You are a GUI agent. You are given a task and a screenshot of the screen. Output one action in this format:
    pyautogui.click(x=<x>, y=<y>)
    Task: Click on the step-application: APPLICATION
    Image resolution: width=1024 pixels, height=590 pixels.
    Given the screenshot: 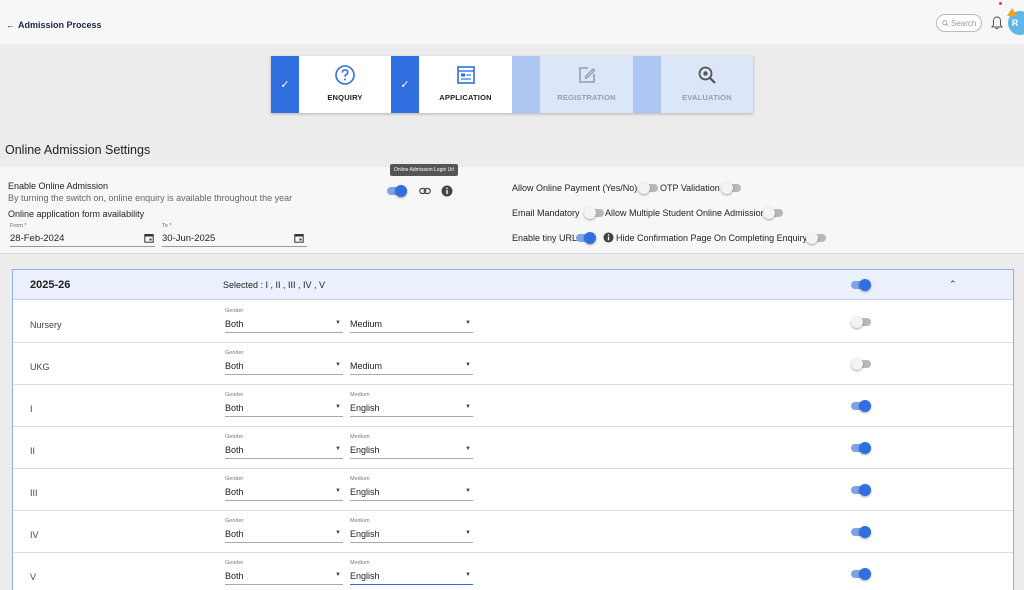 What is the action you would take?
    pyautogui.click(x=465, y=84)
    